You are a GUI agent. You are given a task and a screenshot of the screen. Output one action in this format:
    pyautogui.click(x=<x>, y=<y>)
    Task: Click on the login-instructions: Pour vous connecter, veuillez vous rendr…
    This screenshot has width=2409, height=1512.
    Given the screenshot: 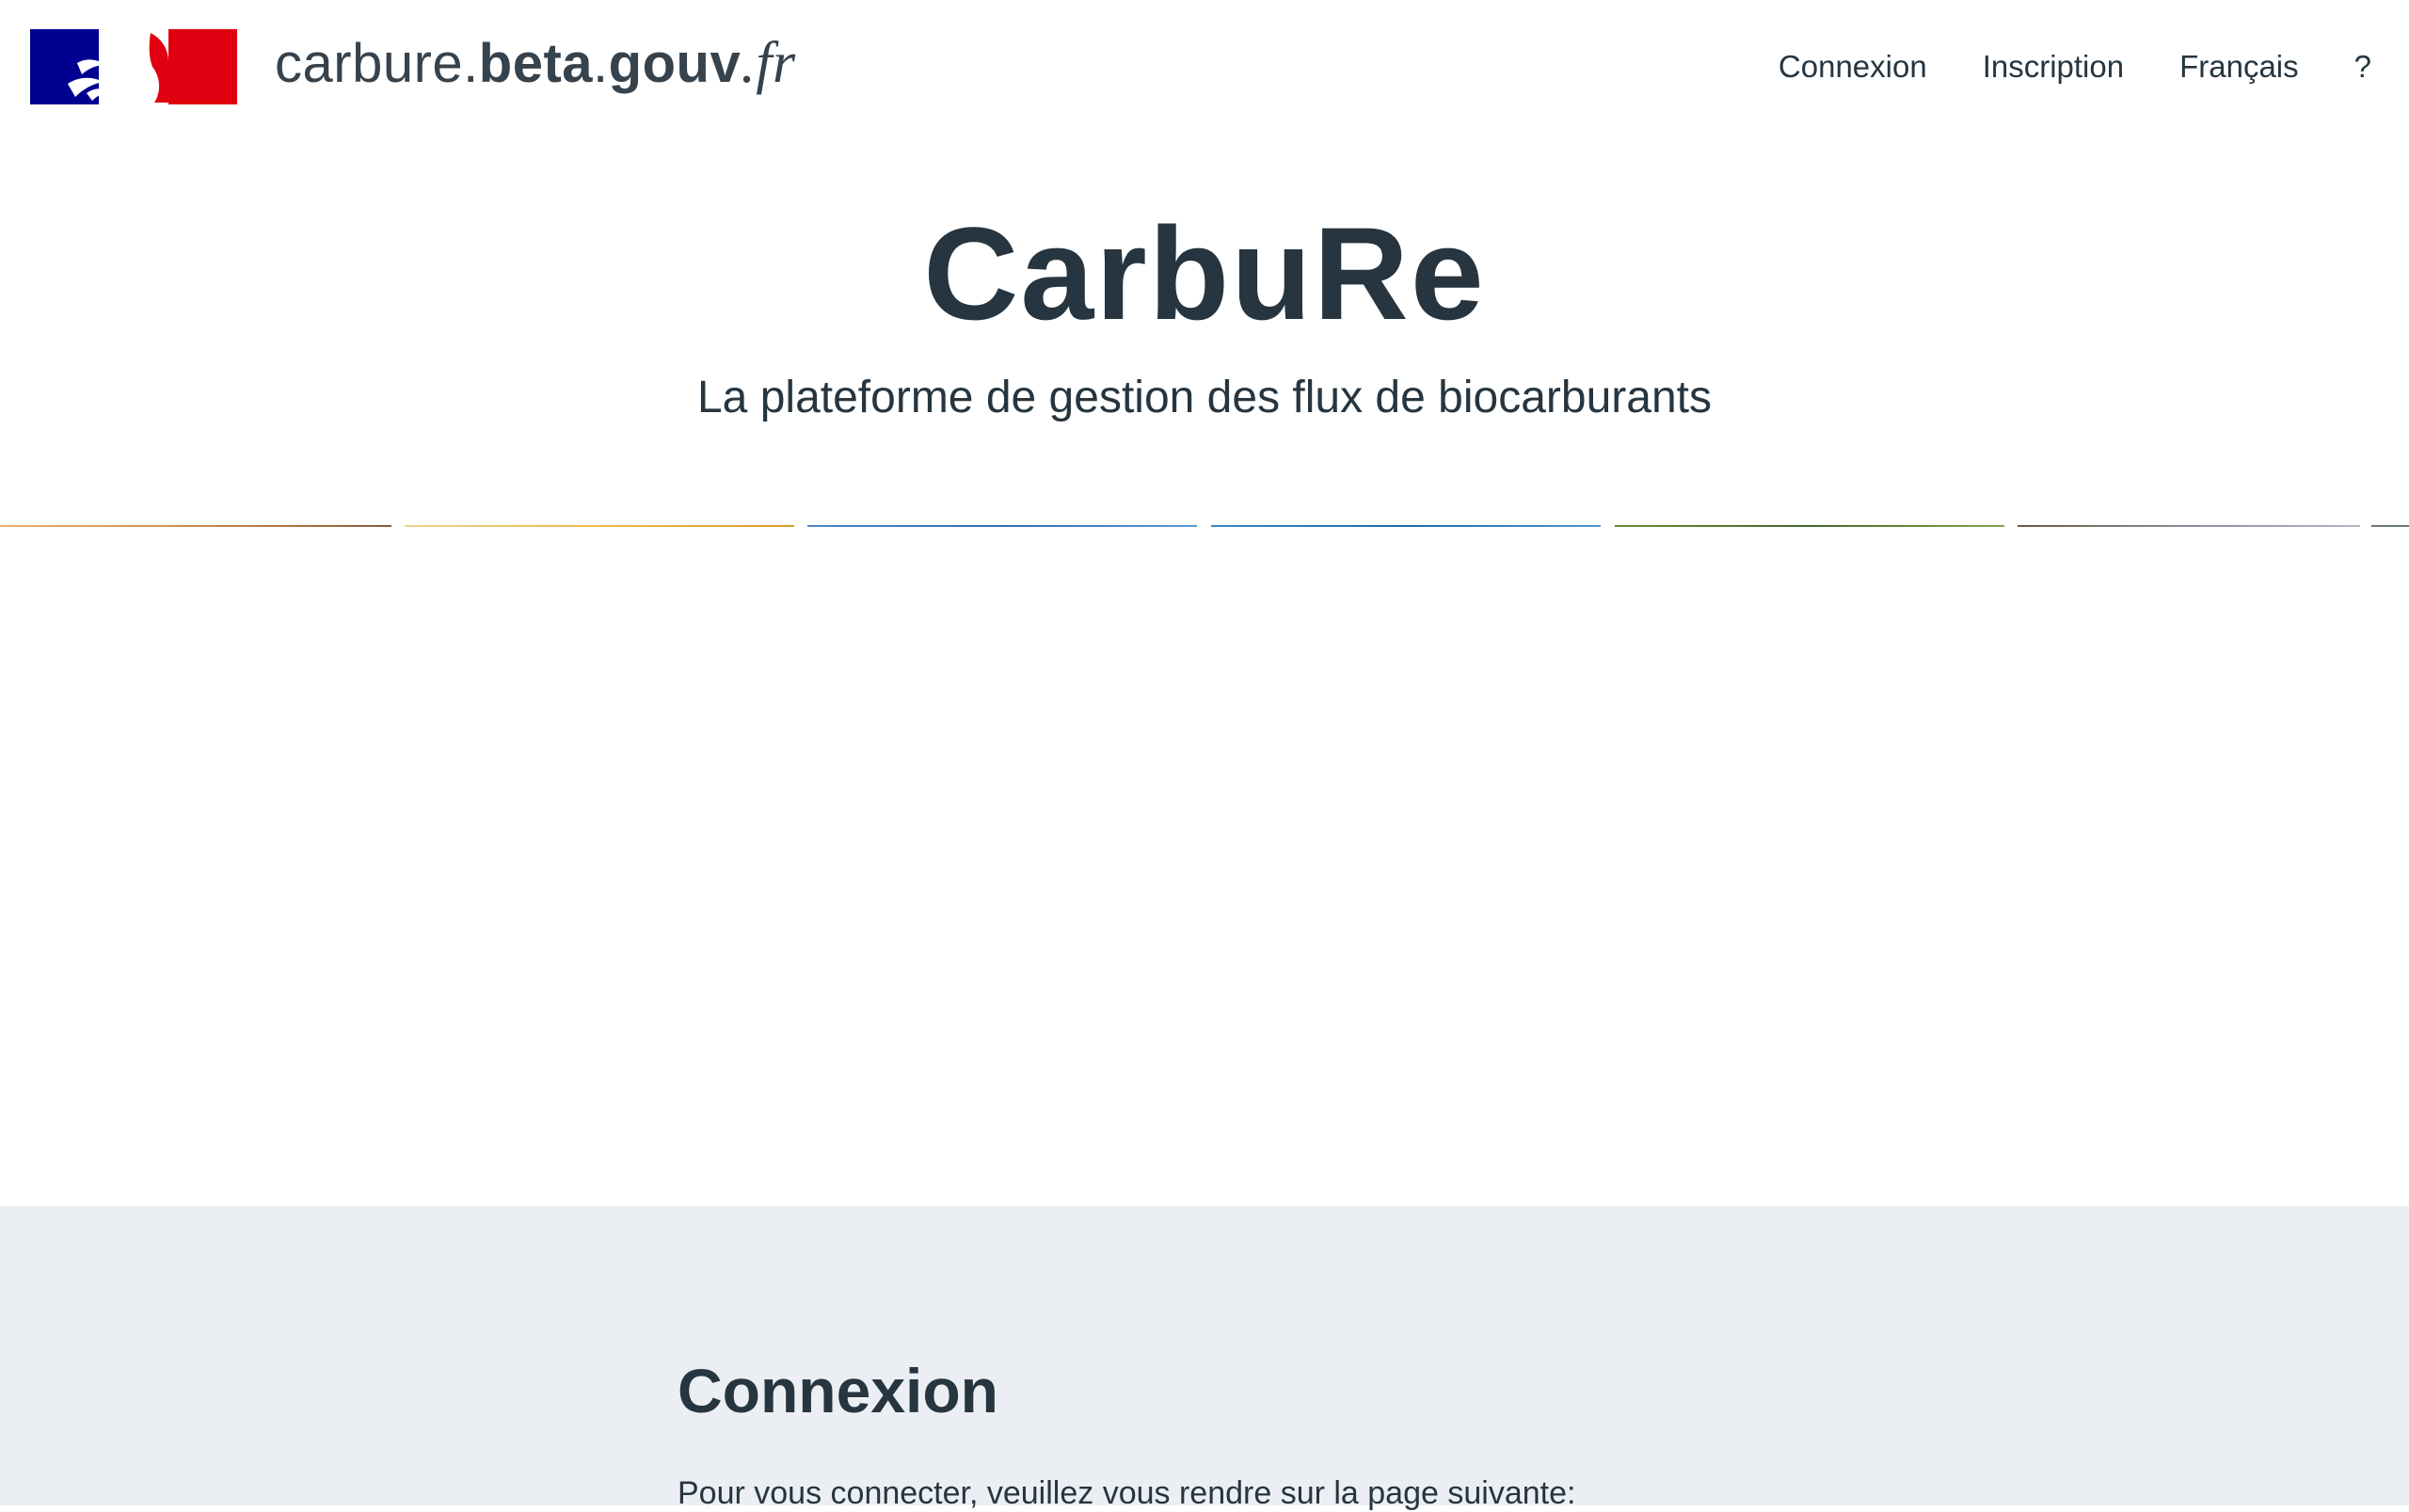 What is the action you would take?
    pyautogui.click(x=1127, y=1493)
    